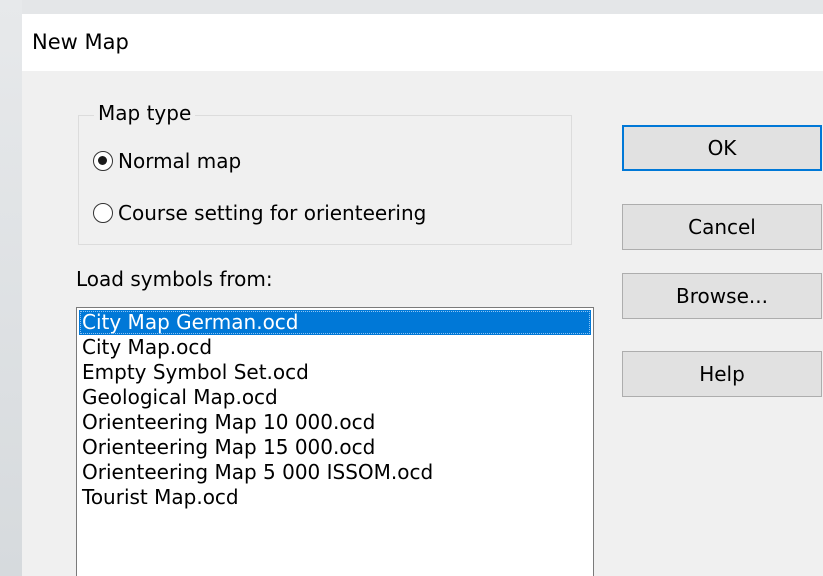 Image resolution: width=823 pixels, height=576 pixels. What do you see at coordinates (335, 497) in the screenshot?
I see `list-item: Tourist Map.ocd` at bounding box center [335, 497].